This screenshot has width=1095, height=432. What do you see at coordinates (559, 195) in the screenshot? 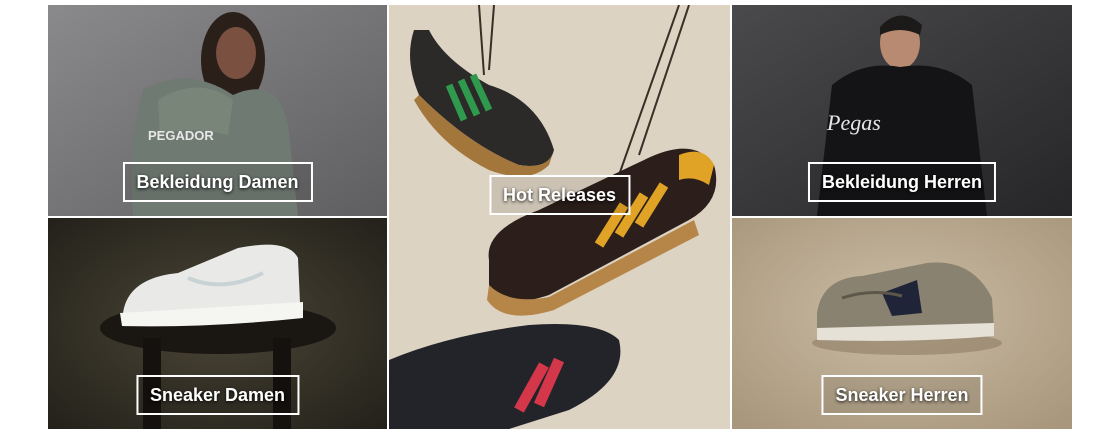
I see `hot-releases-link: Hot Releases` at bounding box center [559, 195].